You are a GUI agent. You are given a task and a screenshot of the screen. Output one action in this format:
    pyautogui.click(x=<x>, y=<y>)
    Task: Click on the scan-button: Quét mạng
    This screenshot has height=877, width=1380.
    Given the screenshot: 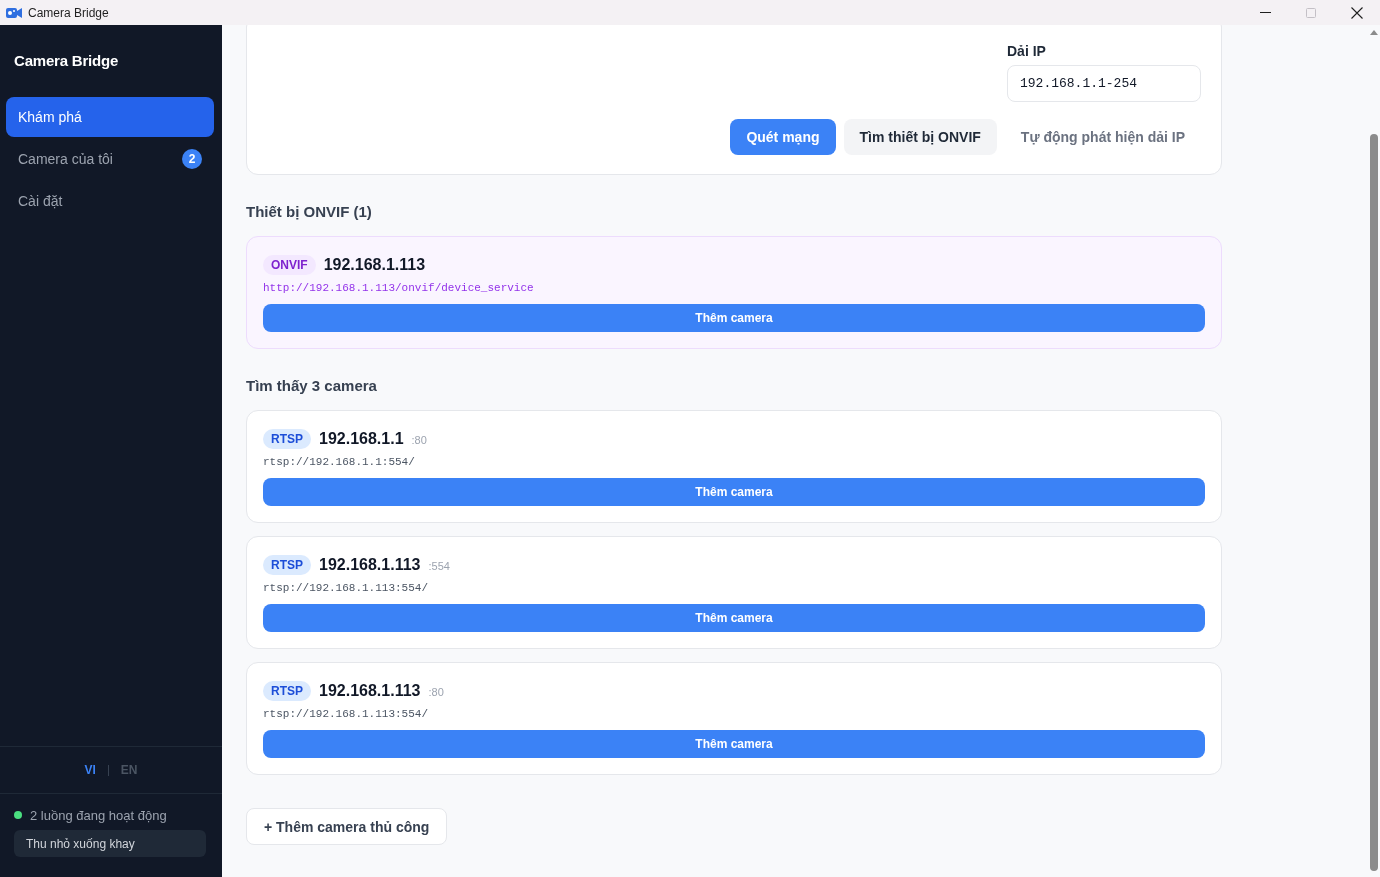 What is the action you would take?
    pyautogui.click(x=783, y=137)
    